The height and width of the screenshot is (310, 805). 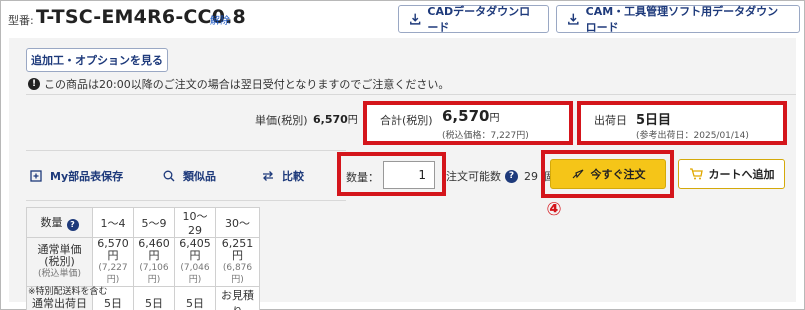 I want to click on price-cell: 6,460円 (7,106円), so click(x=154, y=262).